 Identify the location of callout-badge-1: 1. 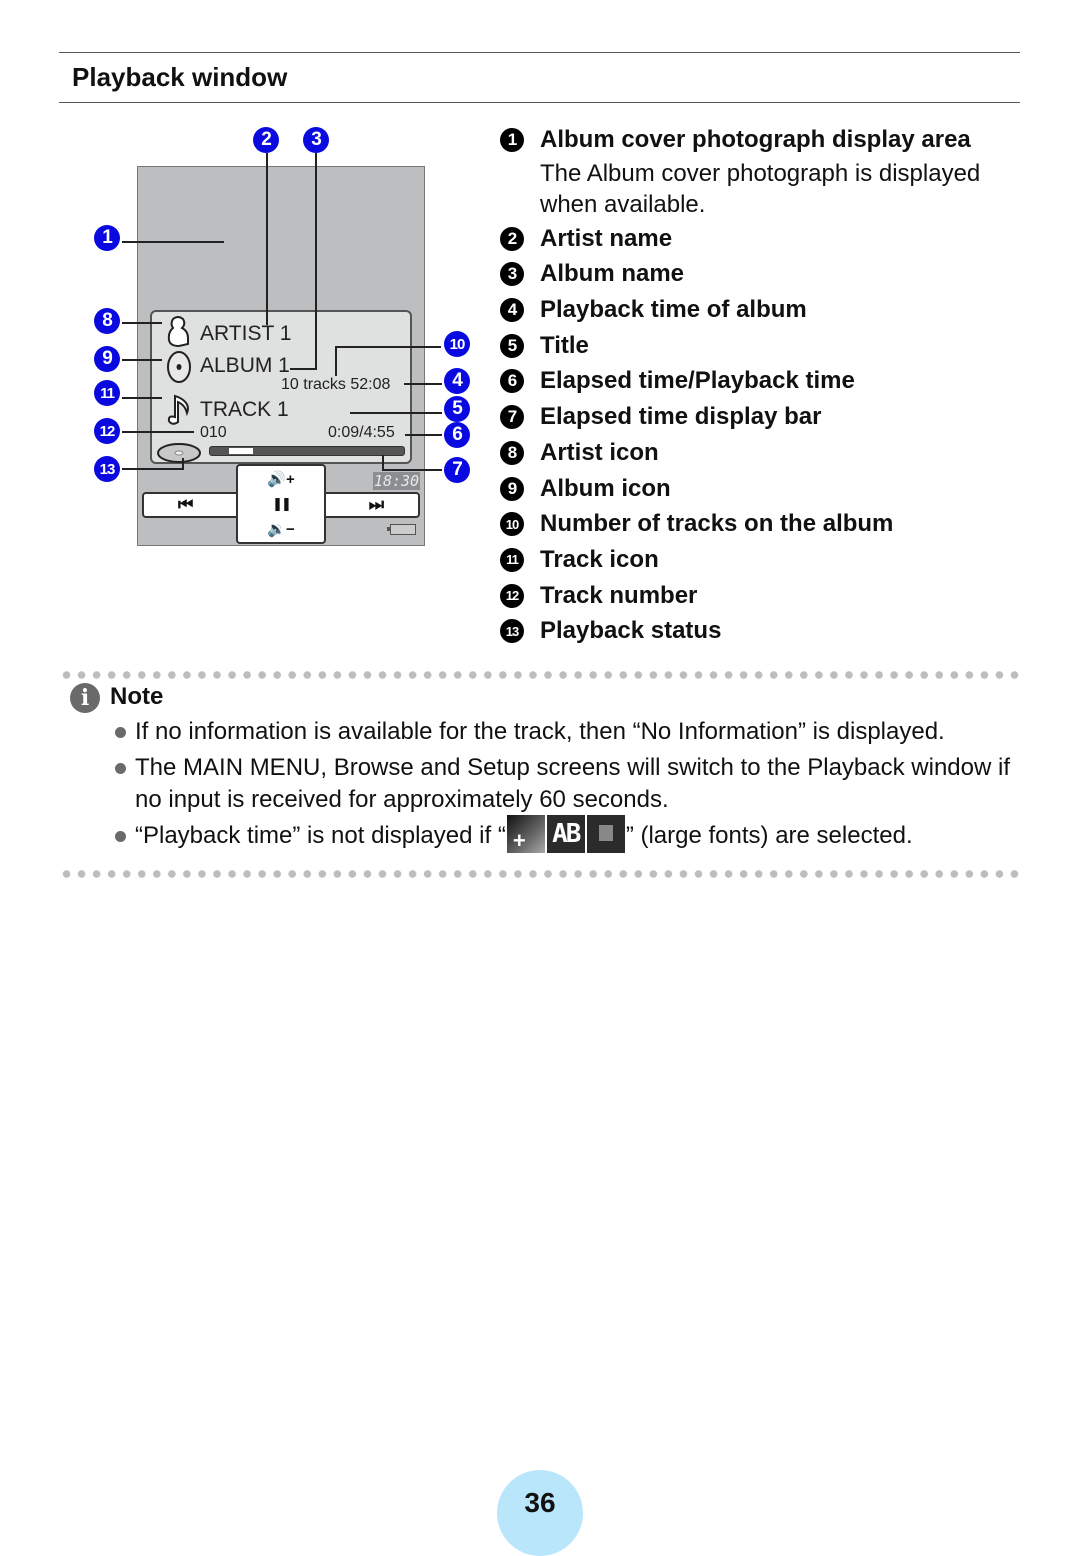
(107, 238).